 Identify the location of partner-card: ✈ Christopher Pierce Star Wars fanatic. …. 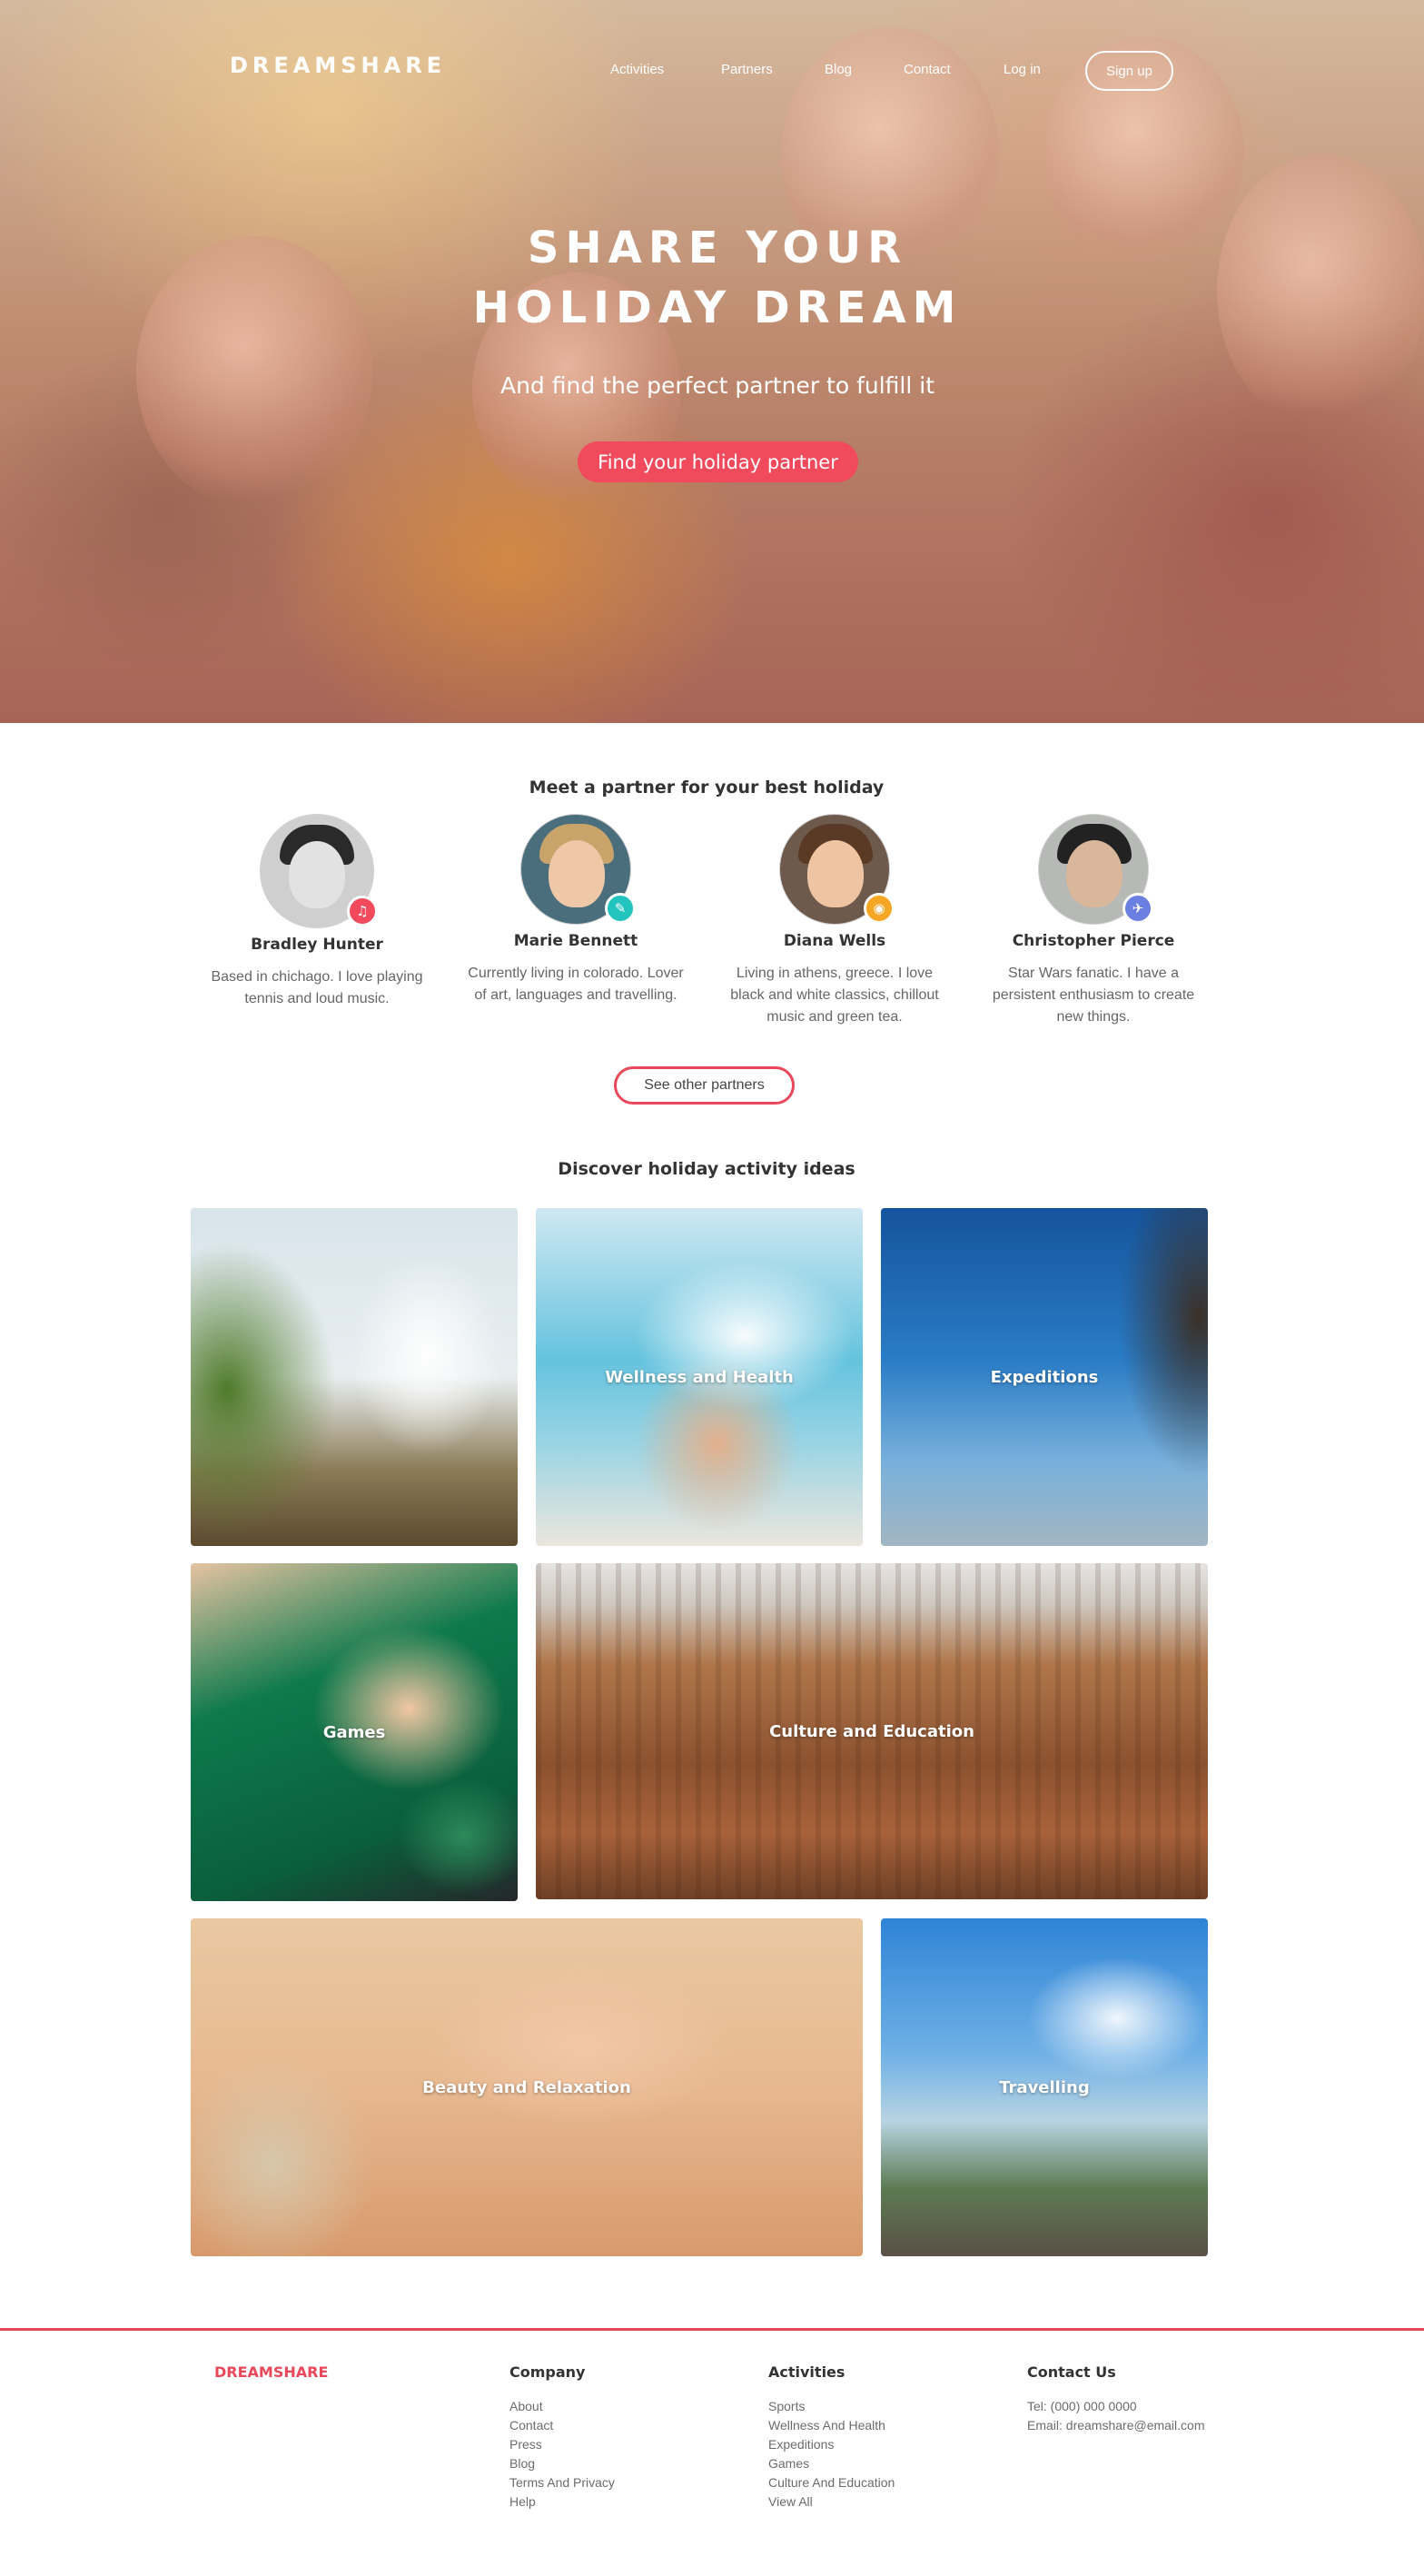
(1093, 921).